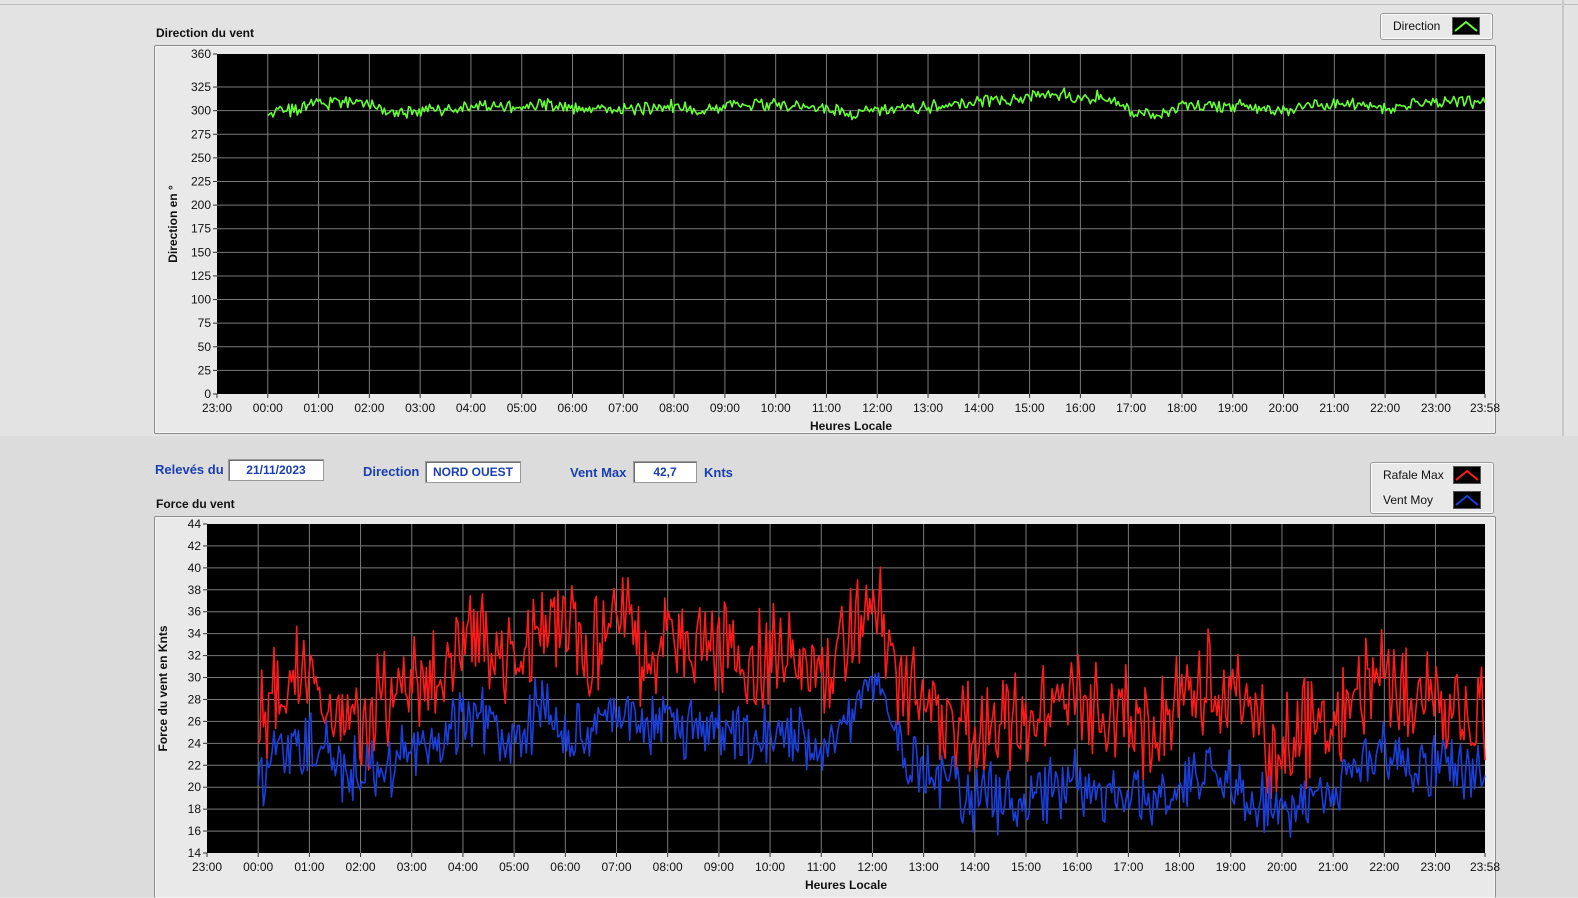 This screenshot has height=898, width=1578. What do you see at coordinates (1333, 867) in the screenshot?
I see `x-tick-label: 21:00` at bounding box center [1333, 867].